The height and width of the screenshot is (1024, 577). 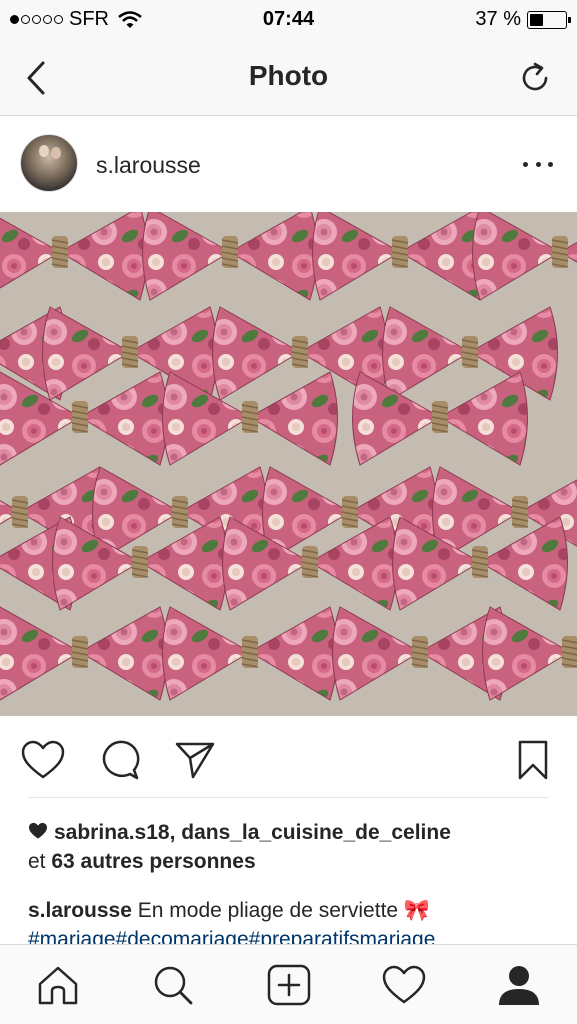 I want to click on tab-home, so click(x=58, y=985).